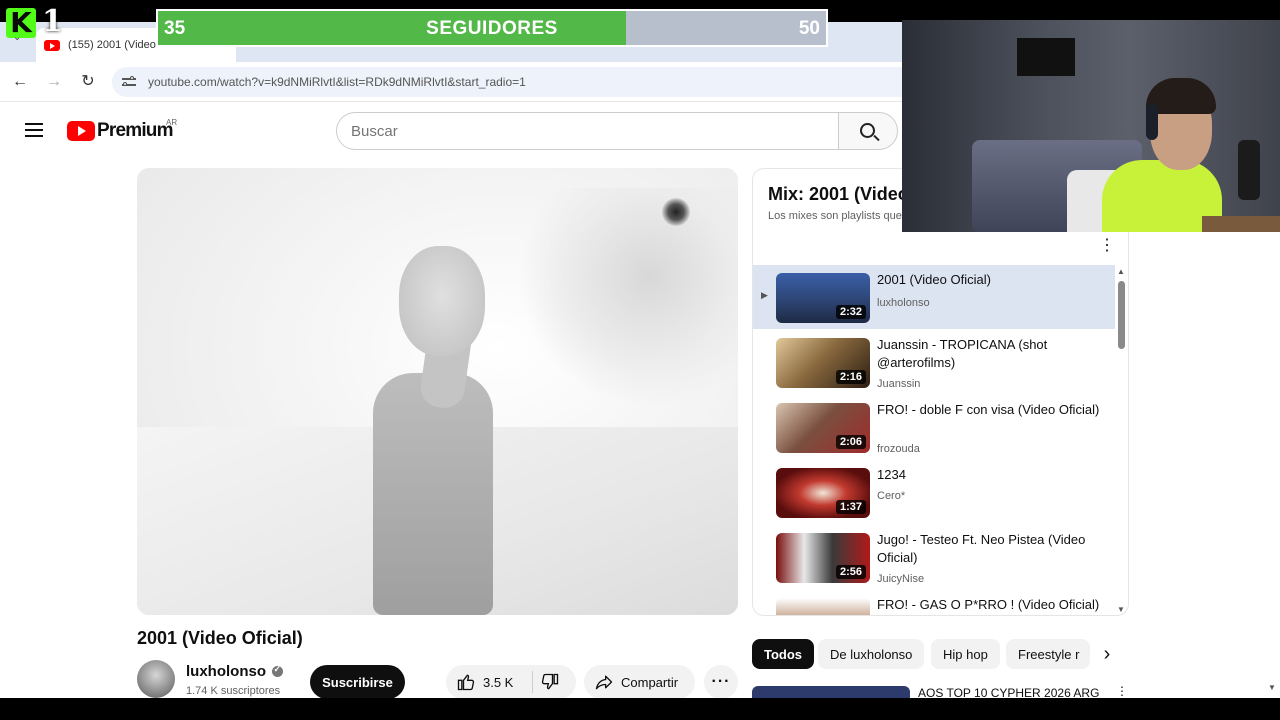  Describe the element at coordinates (172, 122) in the screenshot. I see `country-code: AR` at that location.